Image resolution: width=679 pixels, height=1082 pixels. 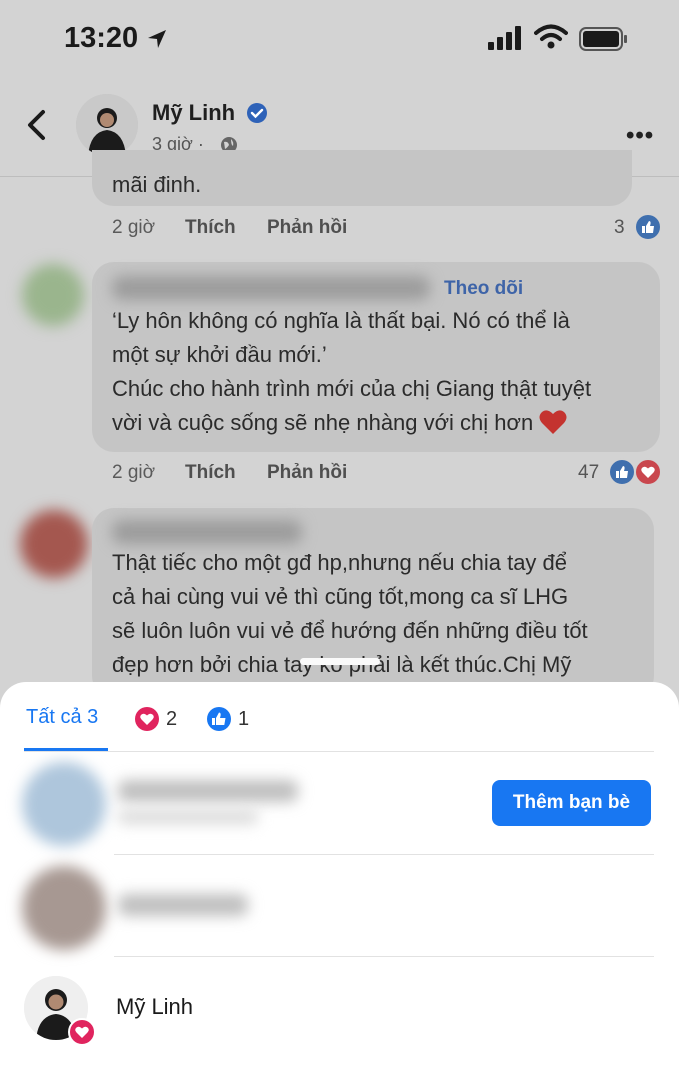 What do you see at coordinates (157, 184) in the screenshot?
I see `comment-text: mãi đinh.` at bounding box center [157, 184].